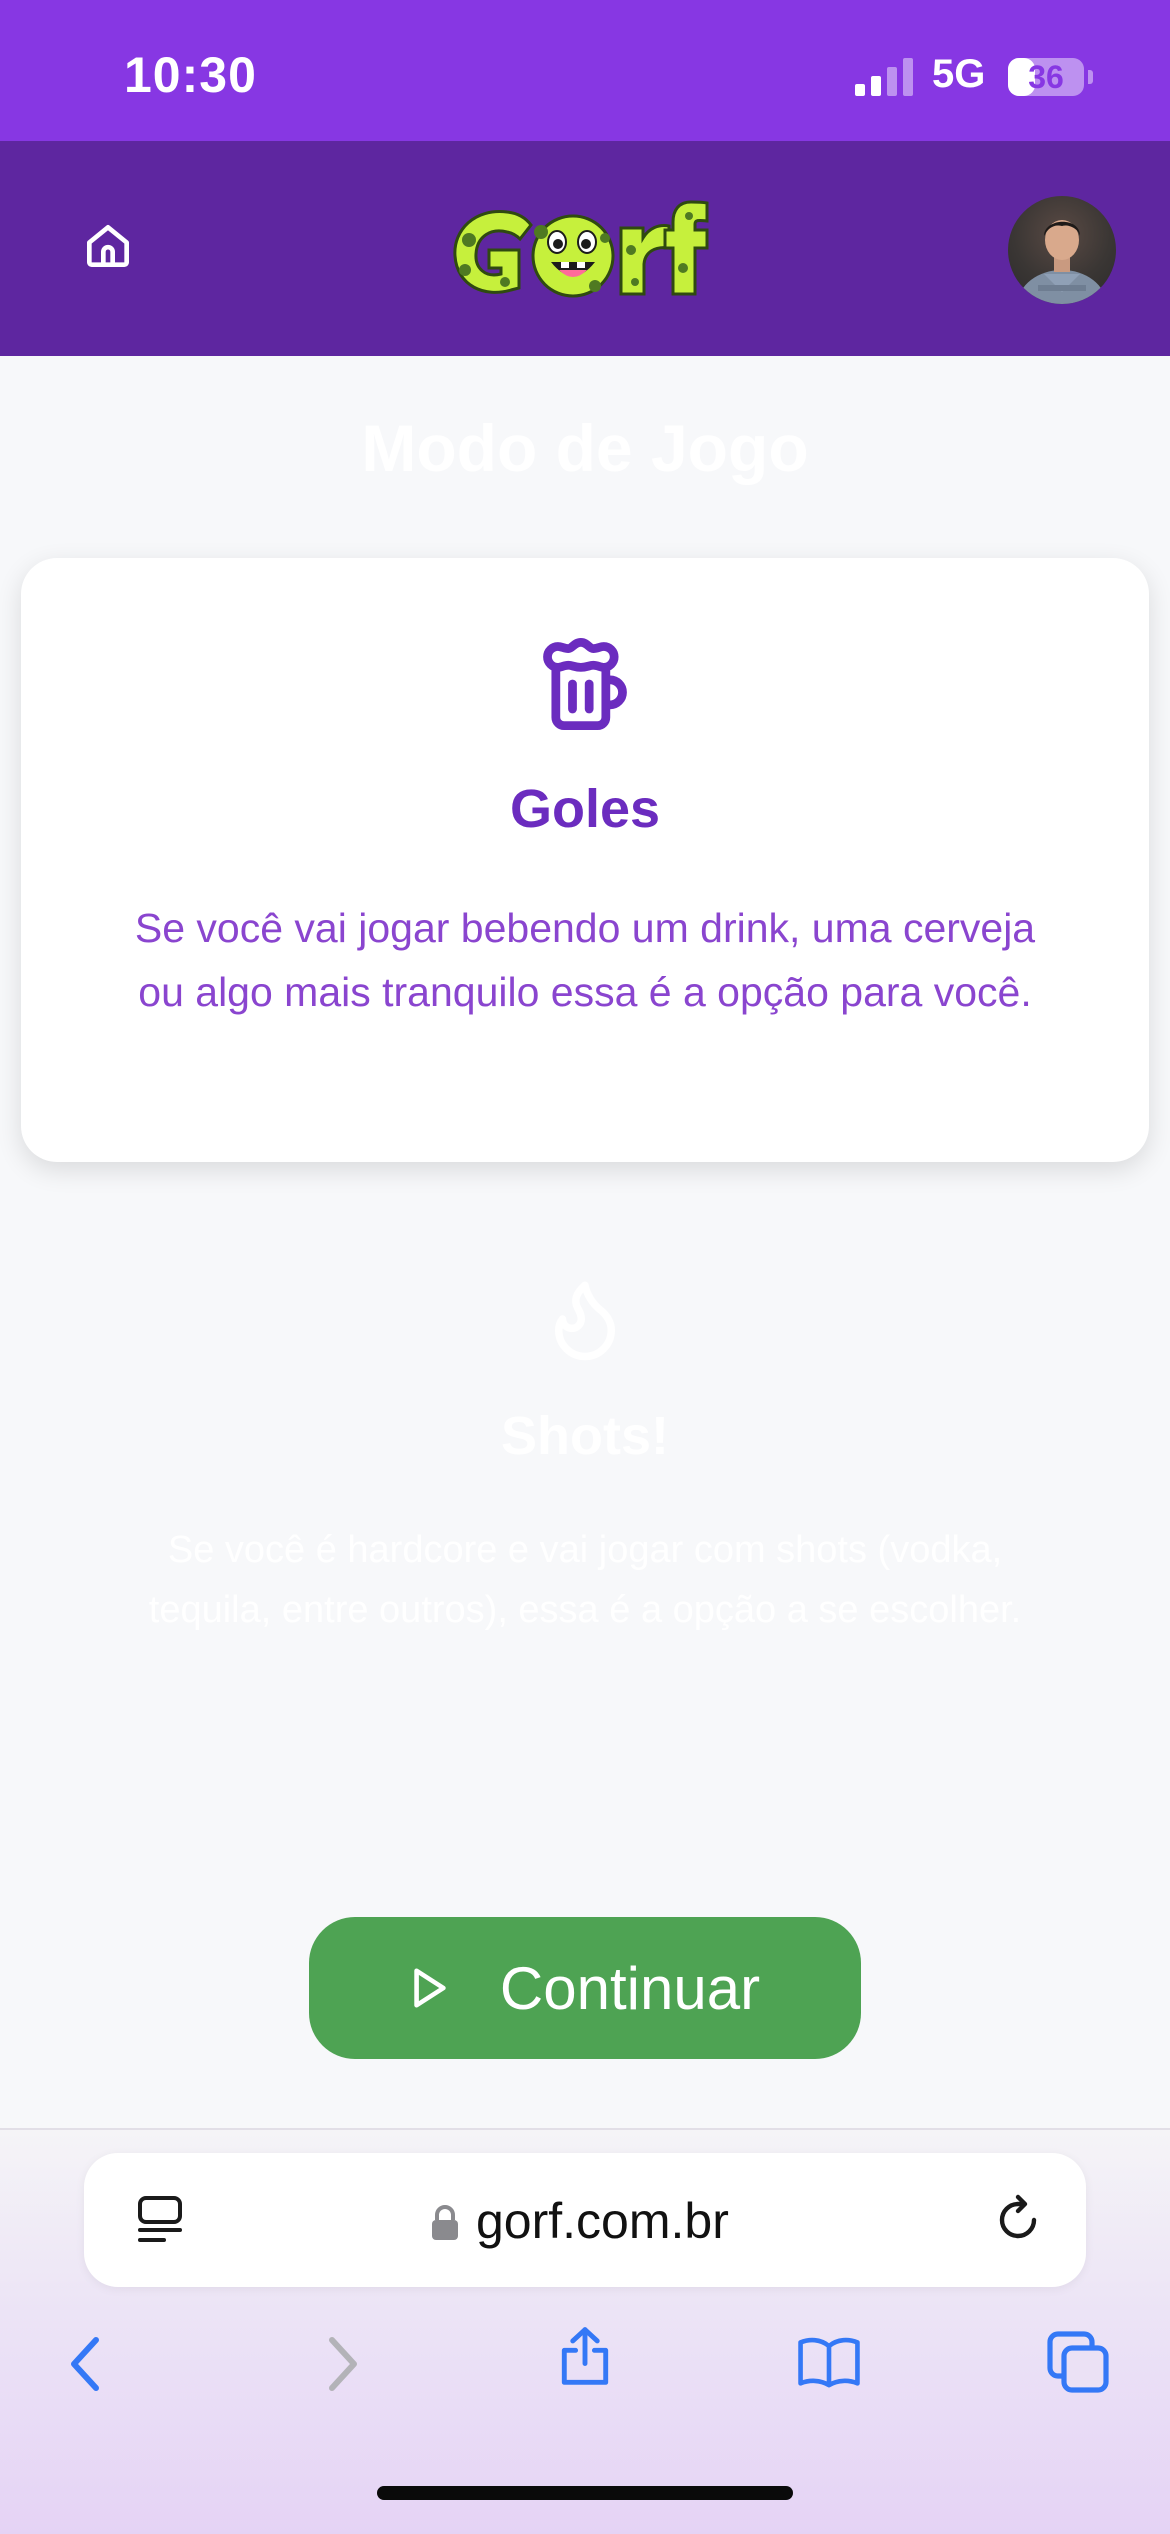  I want to click on avatar-image, so click(1062, 262).